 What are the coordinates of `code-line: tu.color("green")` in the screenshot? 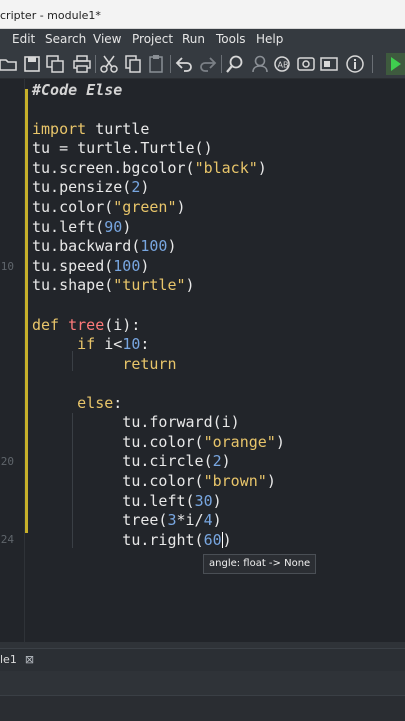 It's located at (109, 207).